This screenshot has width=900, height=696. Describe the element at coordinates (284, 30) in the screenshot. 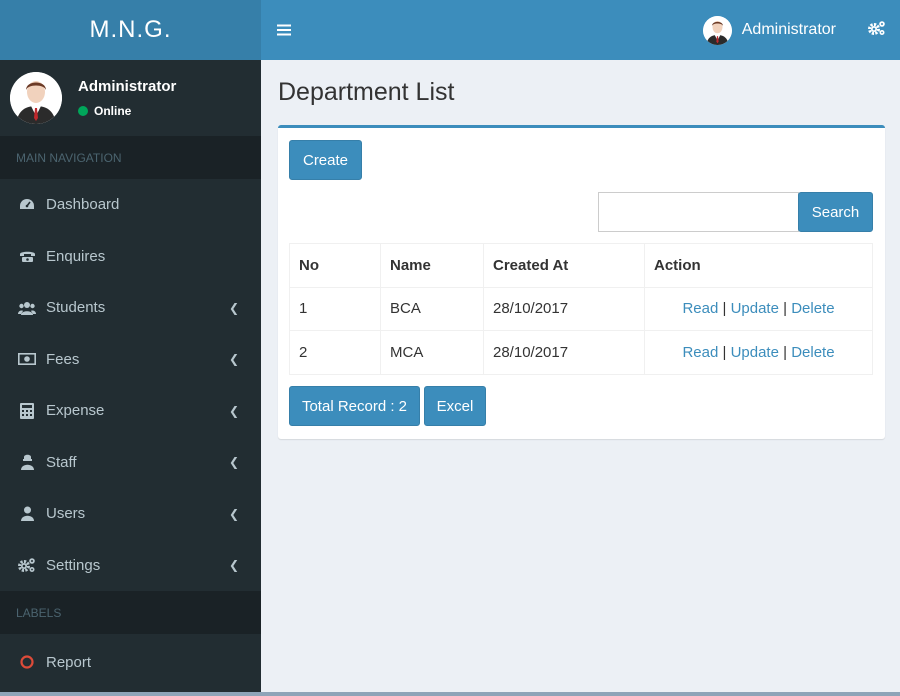

I see `hamburger-icon` at that location.